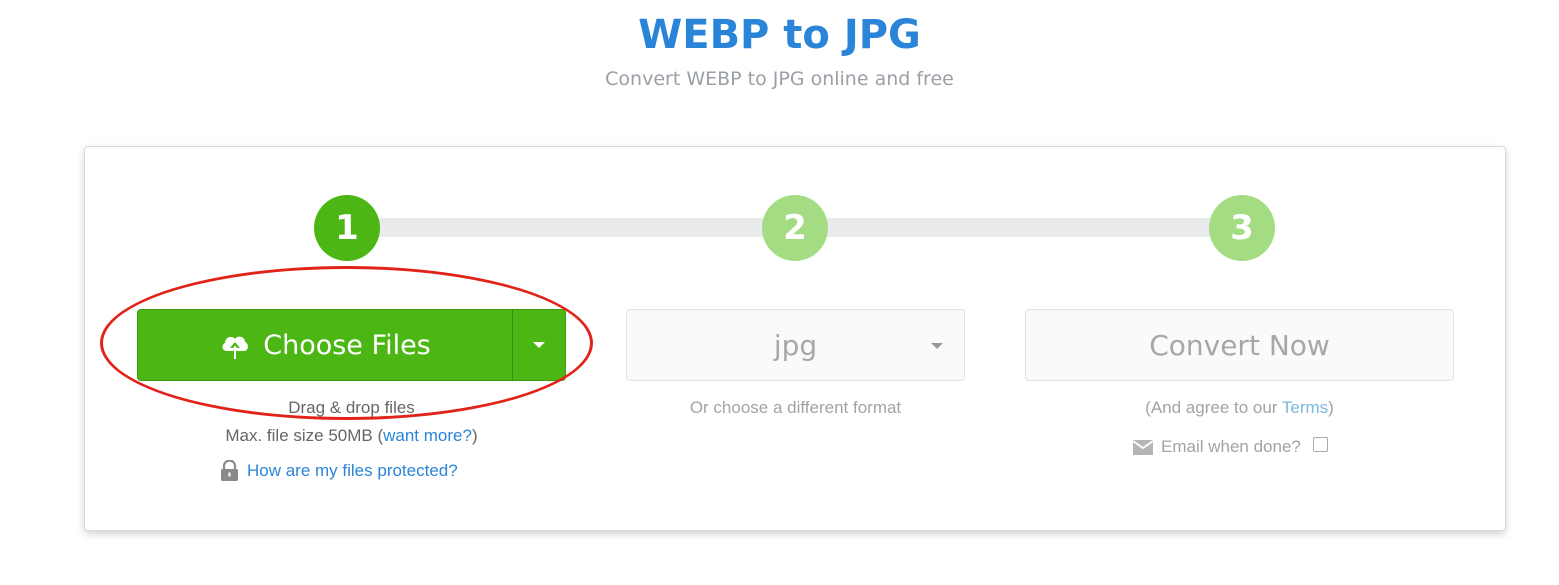 This screenshot has height=585, width=1559. I want to click on max-file-size-text: Max. file size 50MB (want more?), so click(351, 436).